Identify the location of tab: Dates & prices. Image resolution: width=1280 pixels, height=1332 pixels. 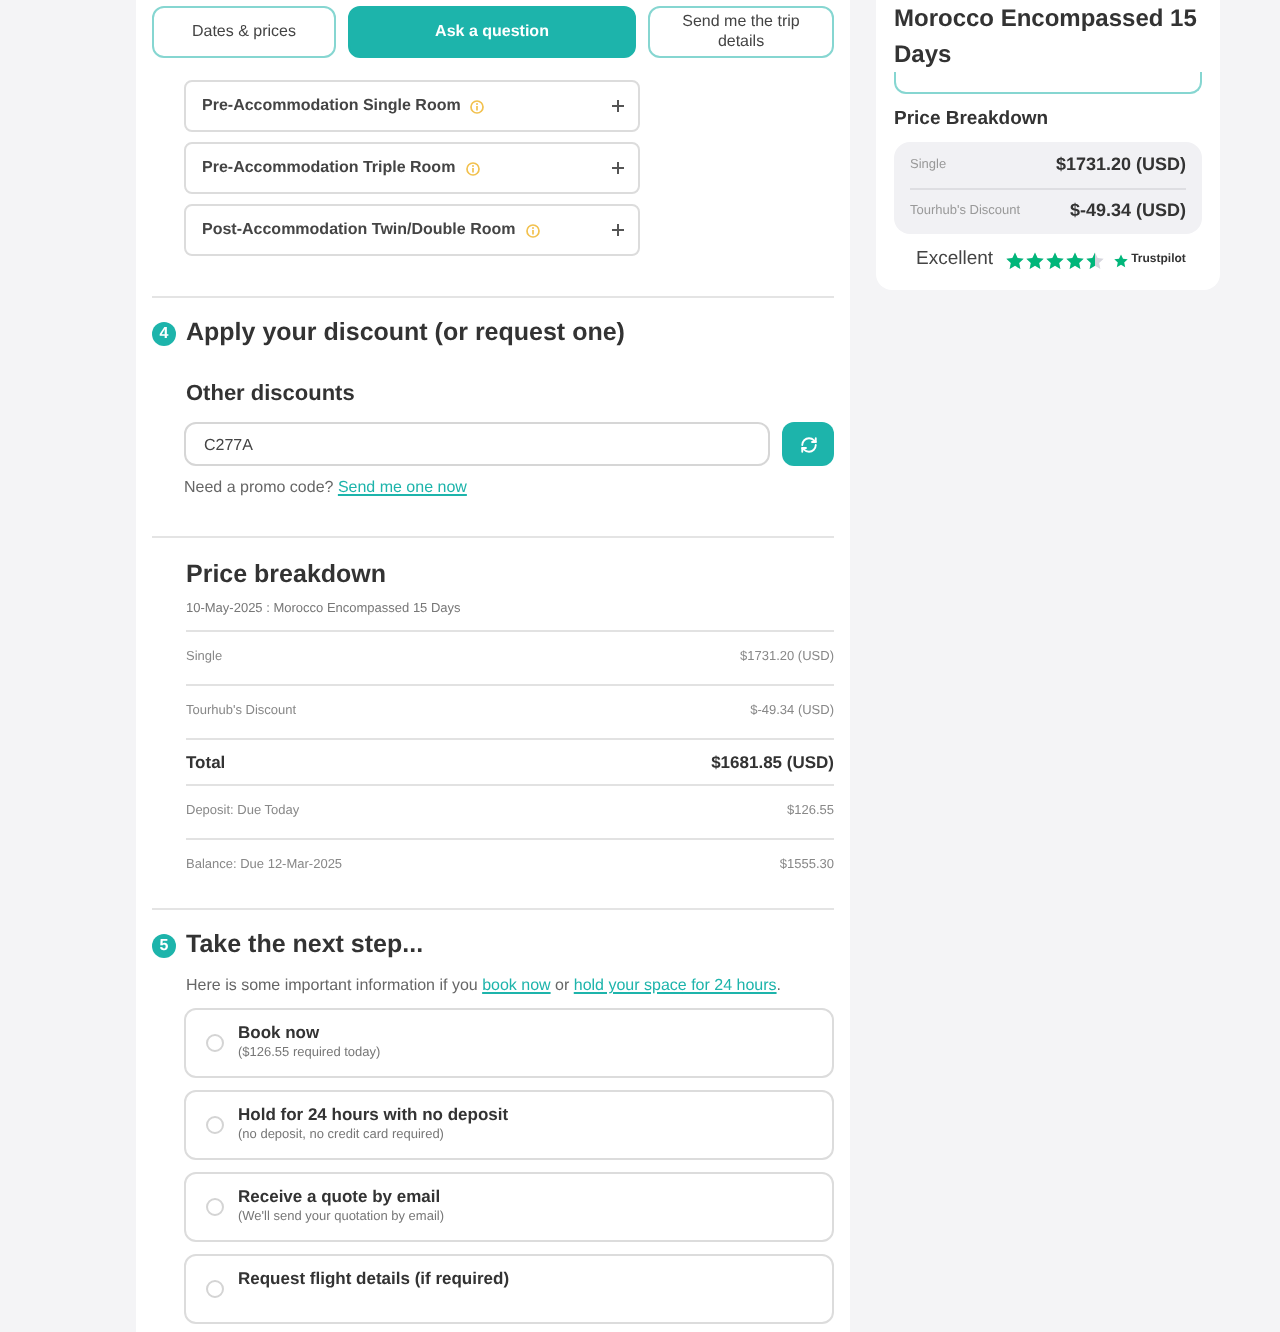
(244, 32).